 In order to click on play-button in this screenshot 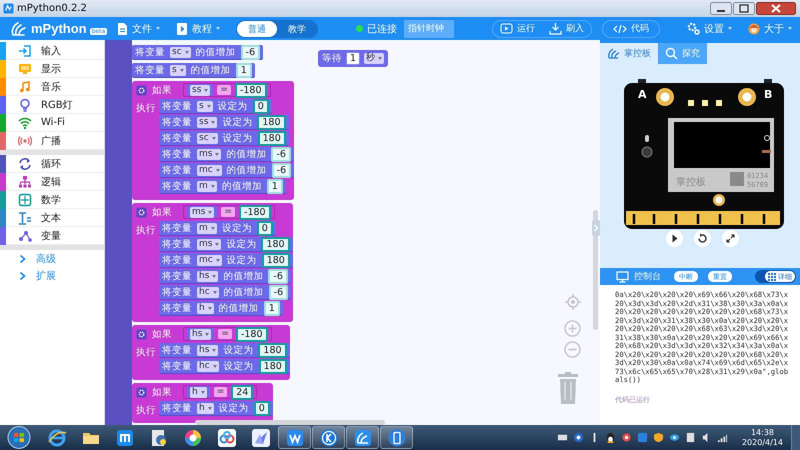, I will do `click(674, 238)`.